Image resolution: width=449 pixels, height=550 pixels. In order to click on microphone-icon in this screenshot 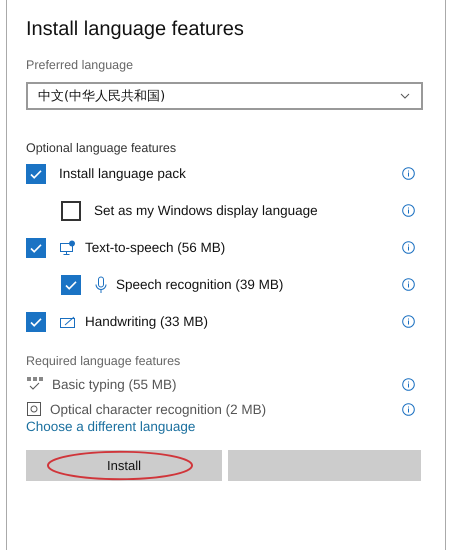, I will do `click(101, 285)`.